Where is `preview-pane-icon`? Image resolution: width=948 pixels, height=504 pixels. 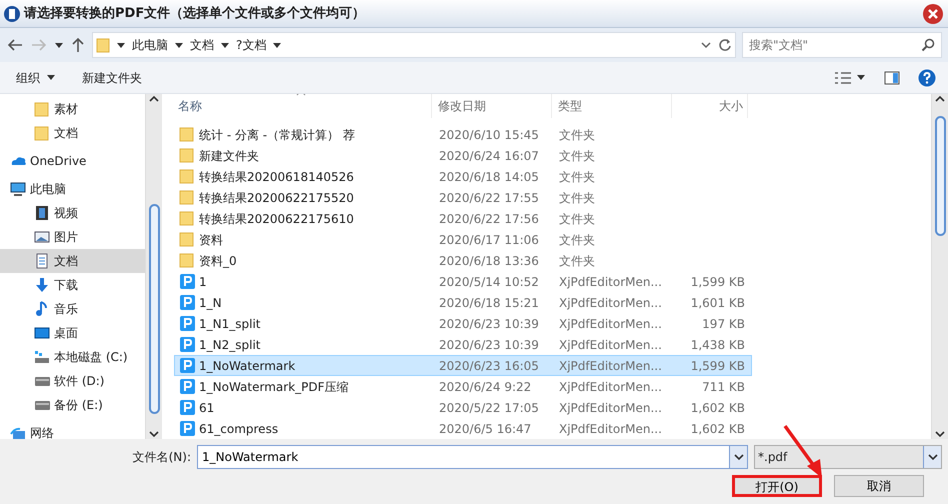 preview-pane-icon is located at coordinates (892, 77).